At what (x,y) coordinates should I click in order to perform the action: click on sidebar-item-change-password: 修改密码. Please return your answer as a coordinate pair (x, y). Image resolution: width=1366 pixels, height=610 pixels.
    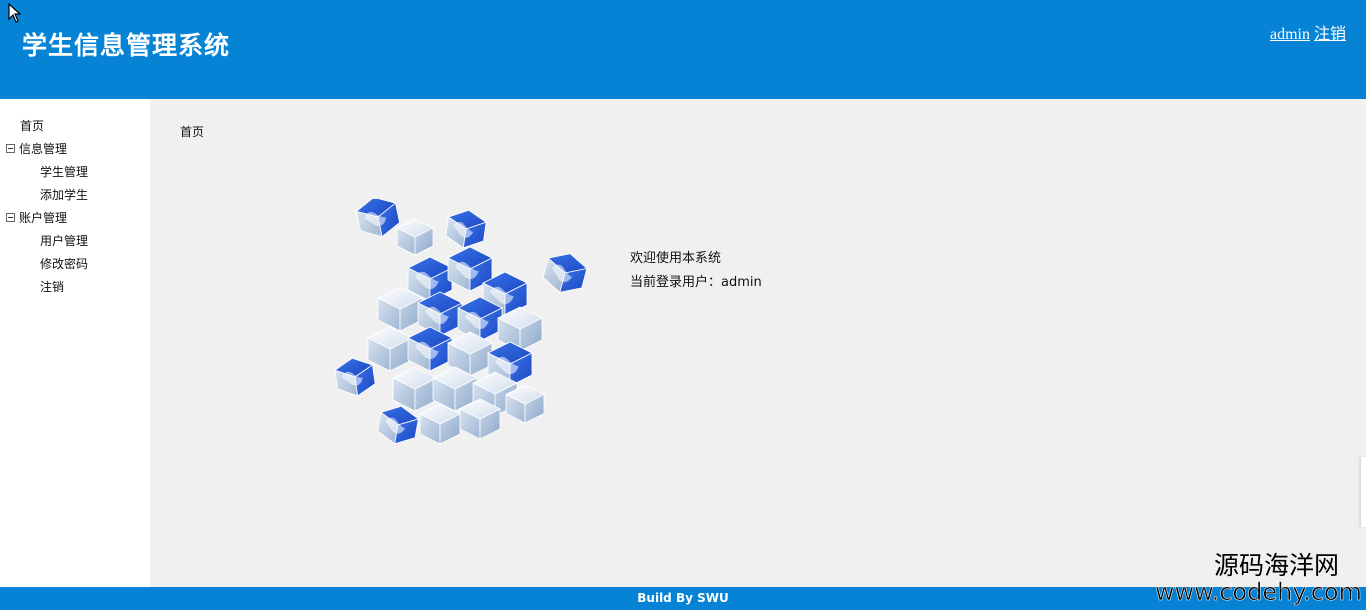
    Looking at the image, I should click on (64, 264).